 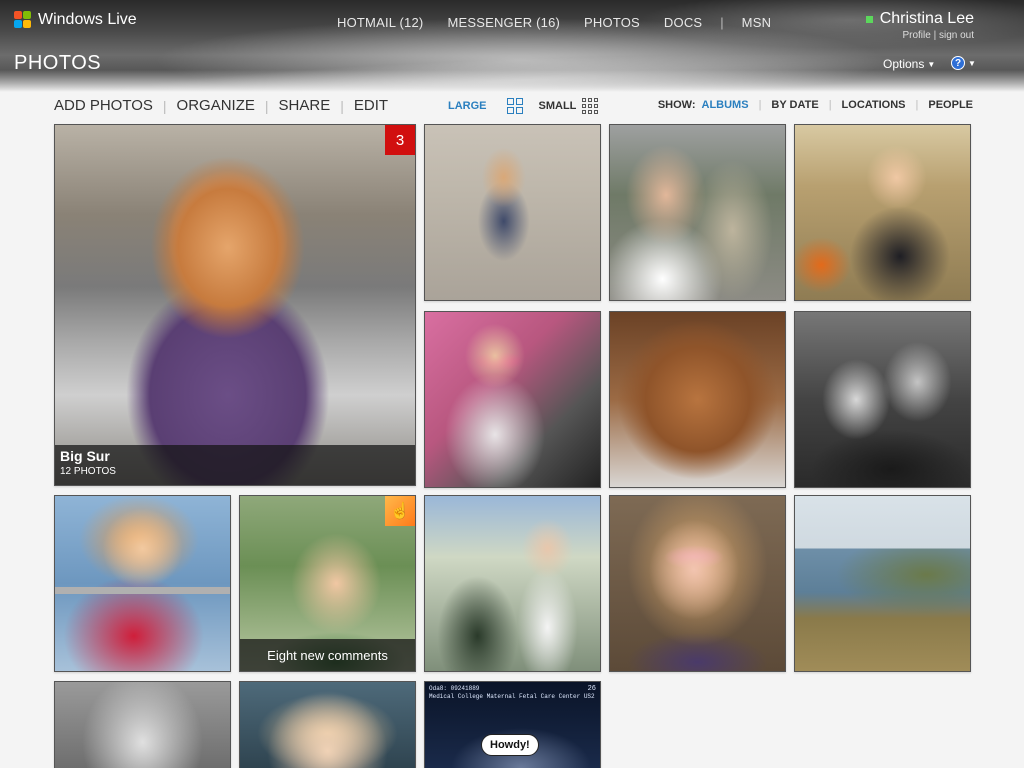 I want to click on nav-photos: PHOTOS, so click(x=612, y=22).